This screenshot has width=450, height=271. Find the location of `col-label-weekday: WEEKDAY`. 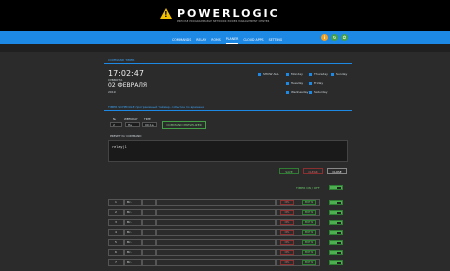

col-label-weekday: WEEKDAY is located at coordinates (131, 119).